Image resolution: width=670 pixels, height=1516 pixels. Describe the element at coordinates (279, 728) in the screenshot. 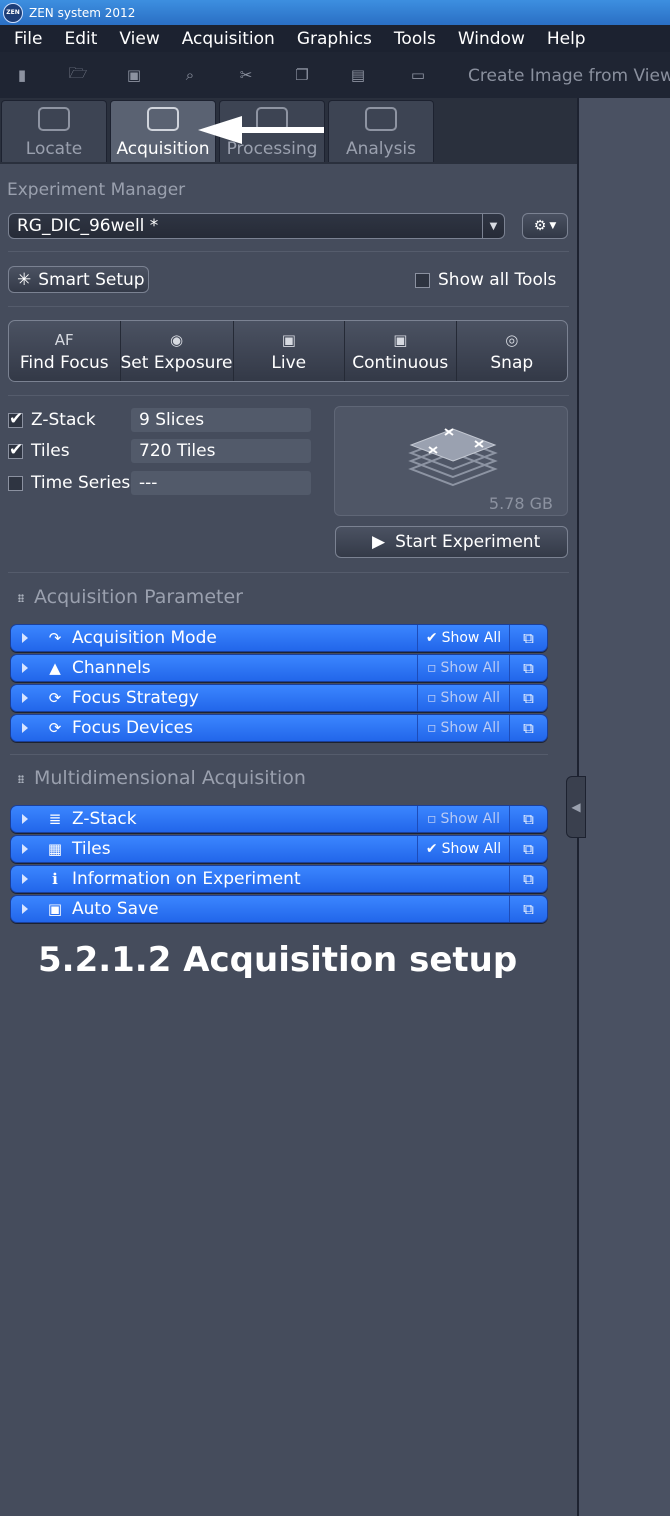

I see `tool-focus-devices: ⟳ Focus Devices ▫ Show All ⧉` at that location.